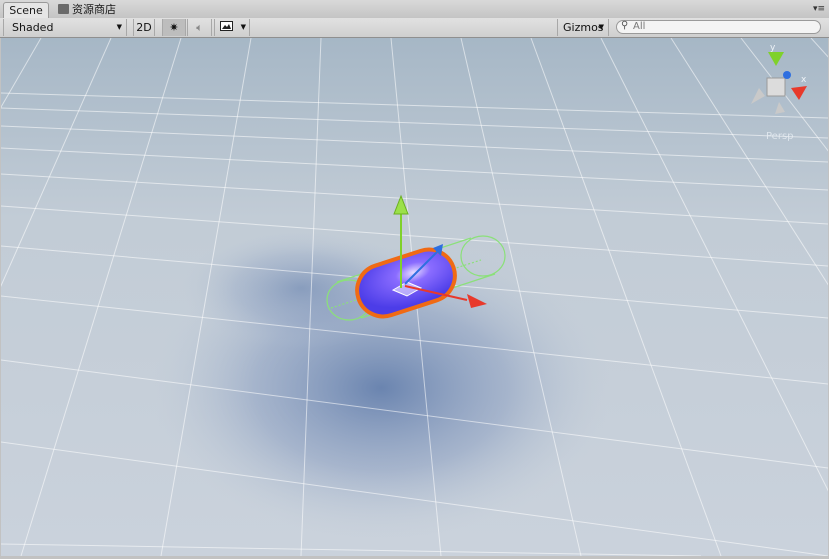  What do you see at coordinates (773, 48) in the screenshot?
I see `svg-text: y` at bounding box center [773, 48].